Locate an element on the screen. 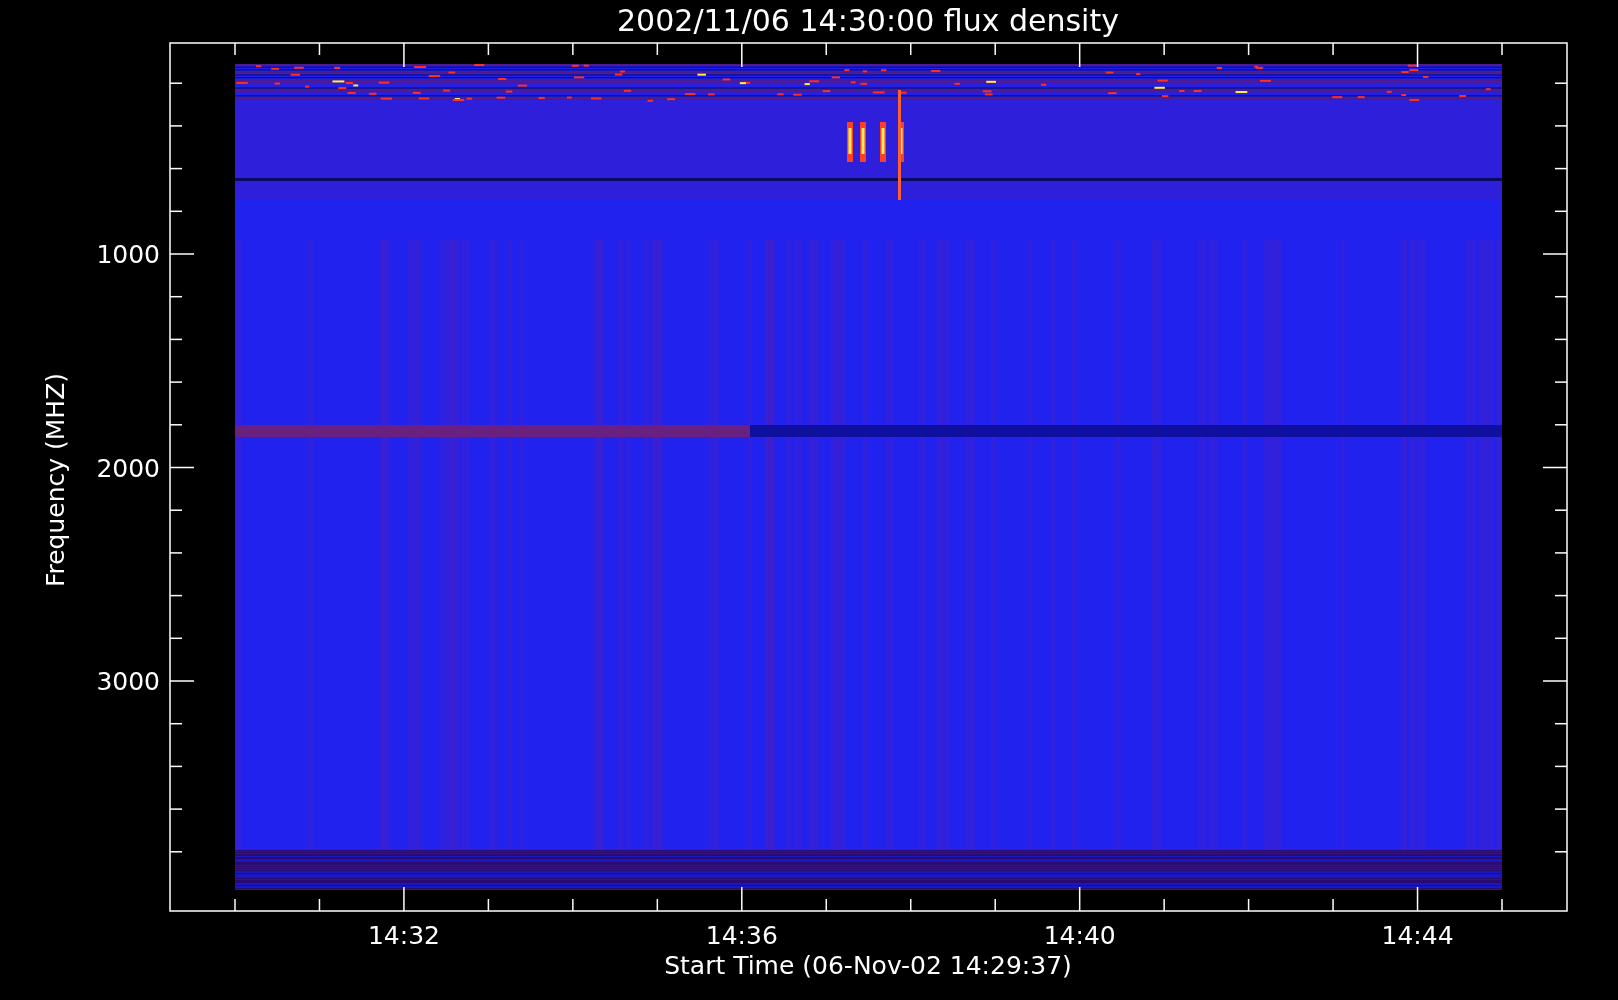  x-tick-label: 14:36 is located at coordinates (741, 935).